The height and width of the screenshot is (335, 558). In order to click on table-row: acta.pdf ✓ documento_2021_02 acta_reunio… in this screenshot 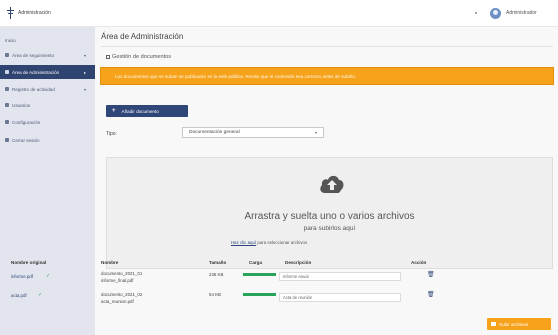, I will do `click(234, 301)`.